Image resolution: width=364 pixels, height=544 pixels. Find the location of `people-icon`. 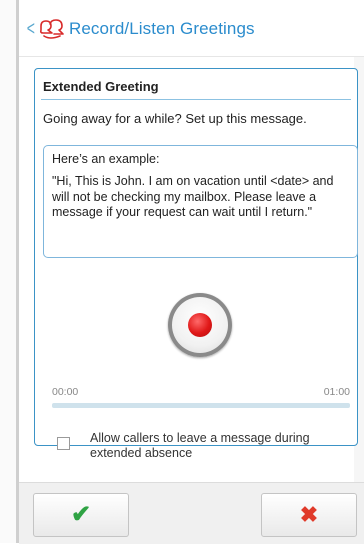

people-icon is located at coordinates (51, 29).